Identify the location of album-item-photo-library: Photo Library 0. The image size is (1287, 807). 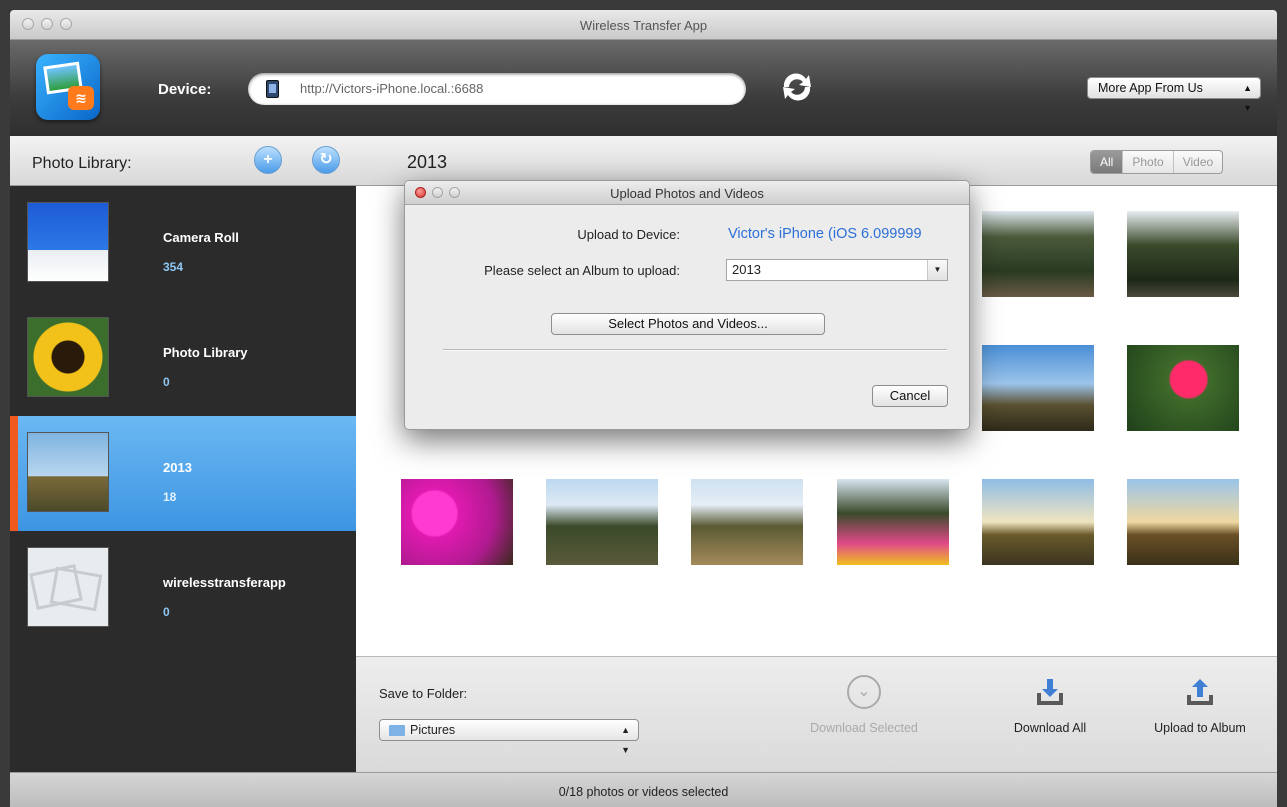
(183, 358).